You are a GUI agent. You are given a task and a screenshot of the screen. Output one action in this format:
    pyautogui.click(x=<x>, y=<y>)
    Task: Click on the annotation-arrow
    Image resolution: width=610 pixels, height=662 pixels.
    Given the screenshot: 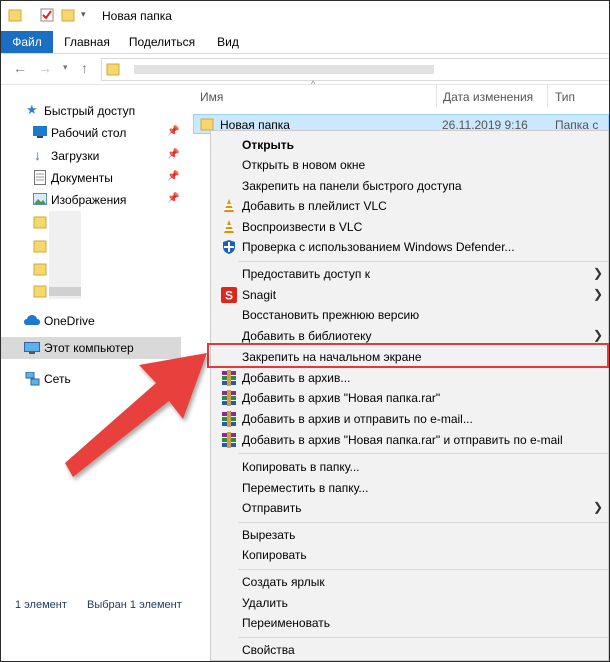 What is the action you would take?
    pyautogui.click(x=136, y=415)
    